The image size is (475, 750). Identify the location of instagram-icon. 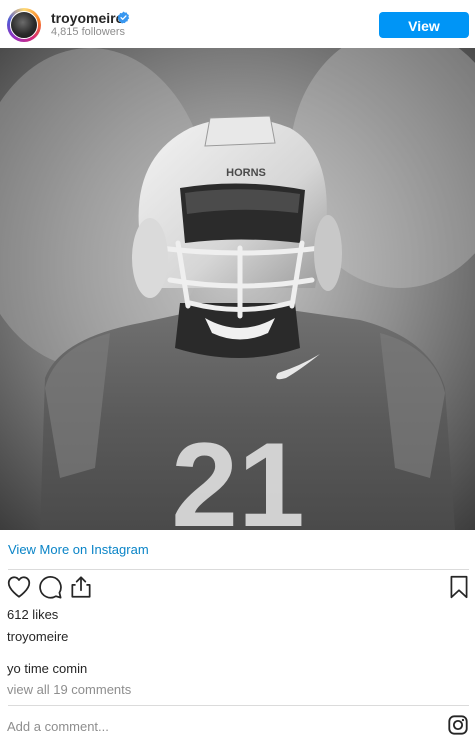
(458, 725).